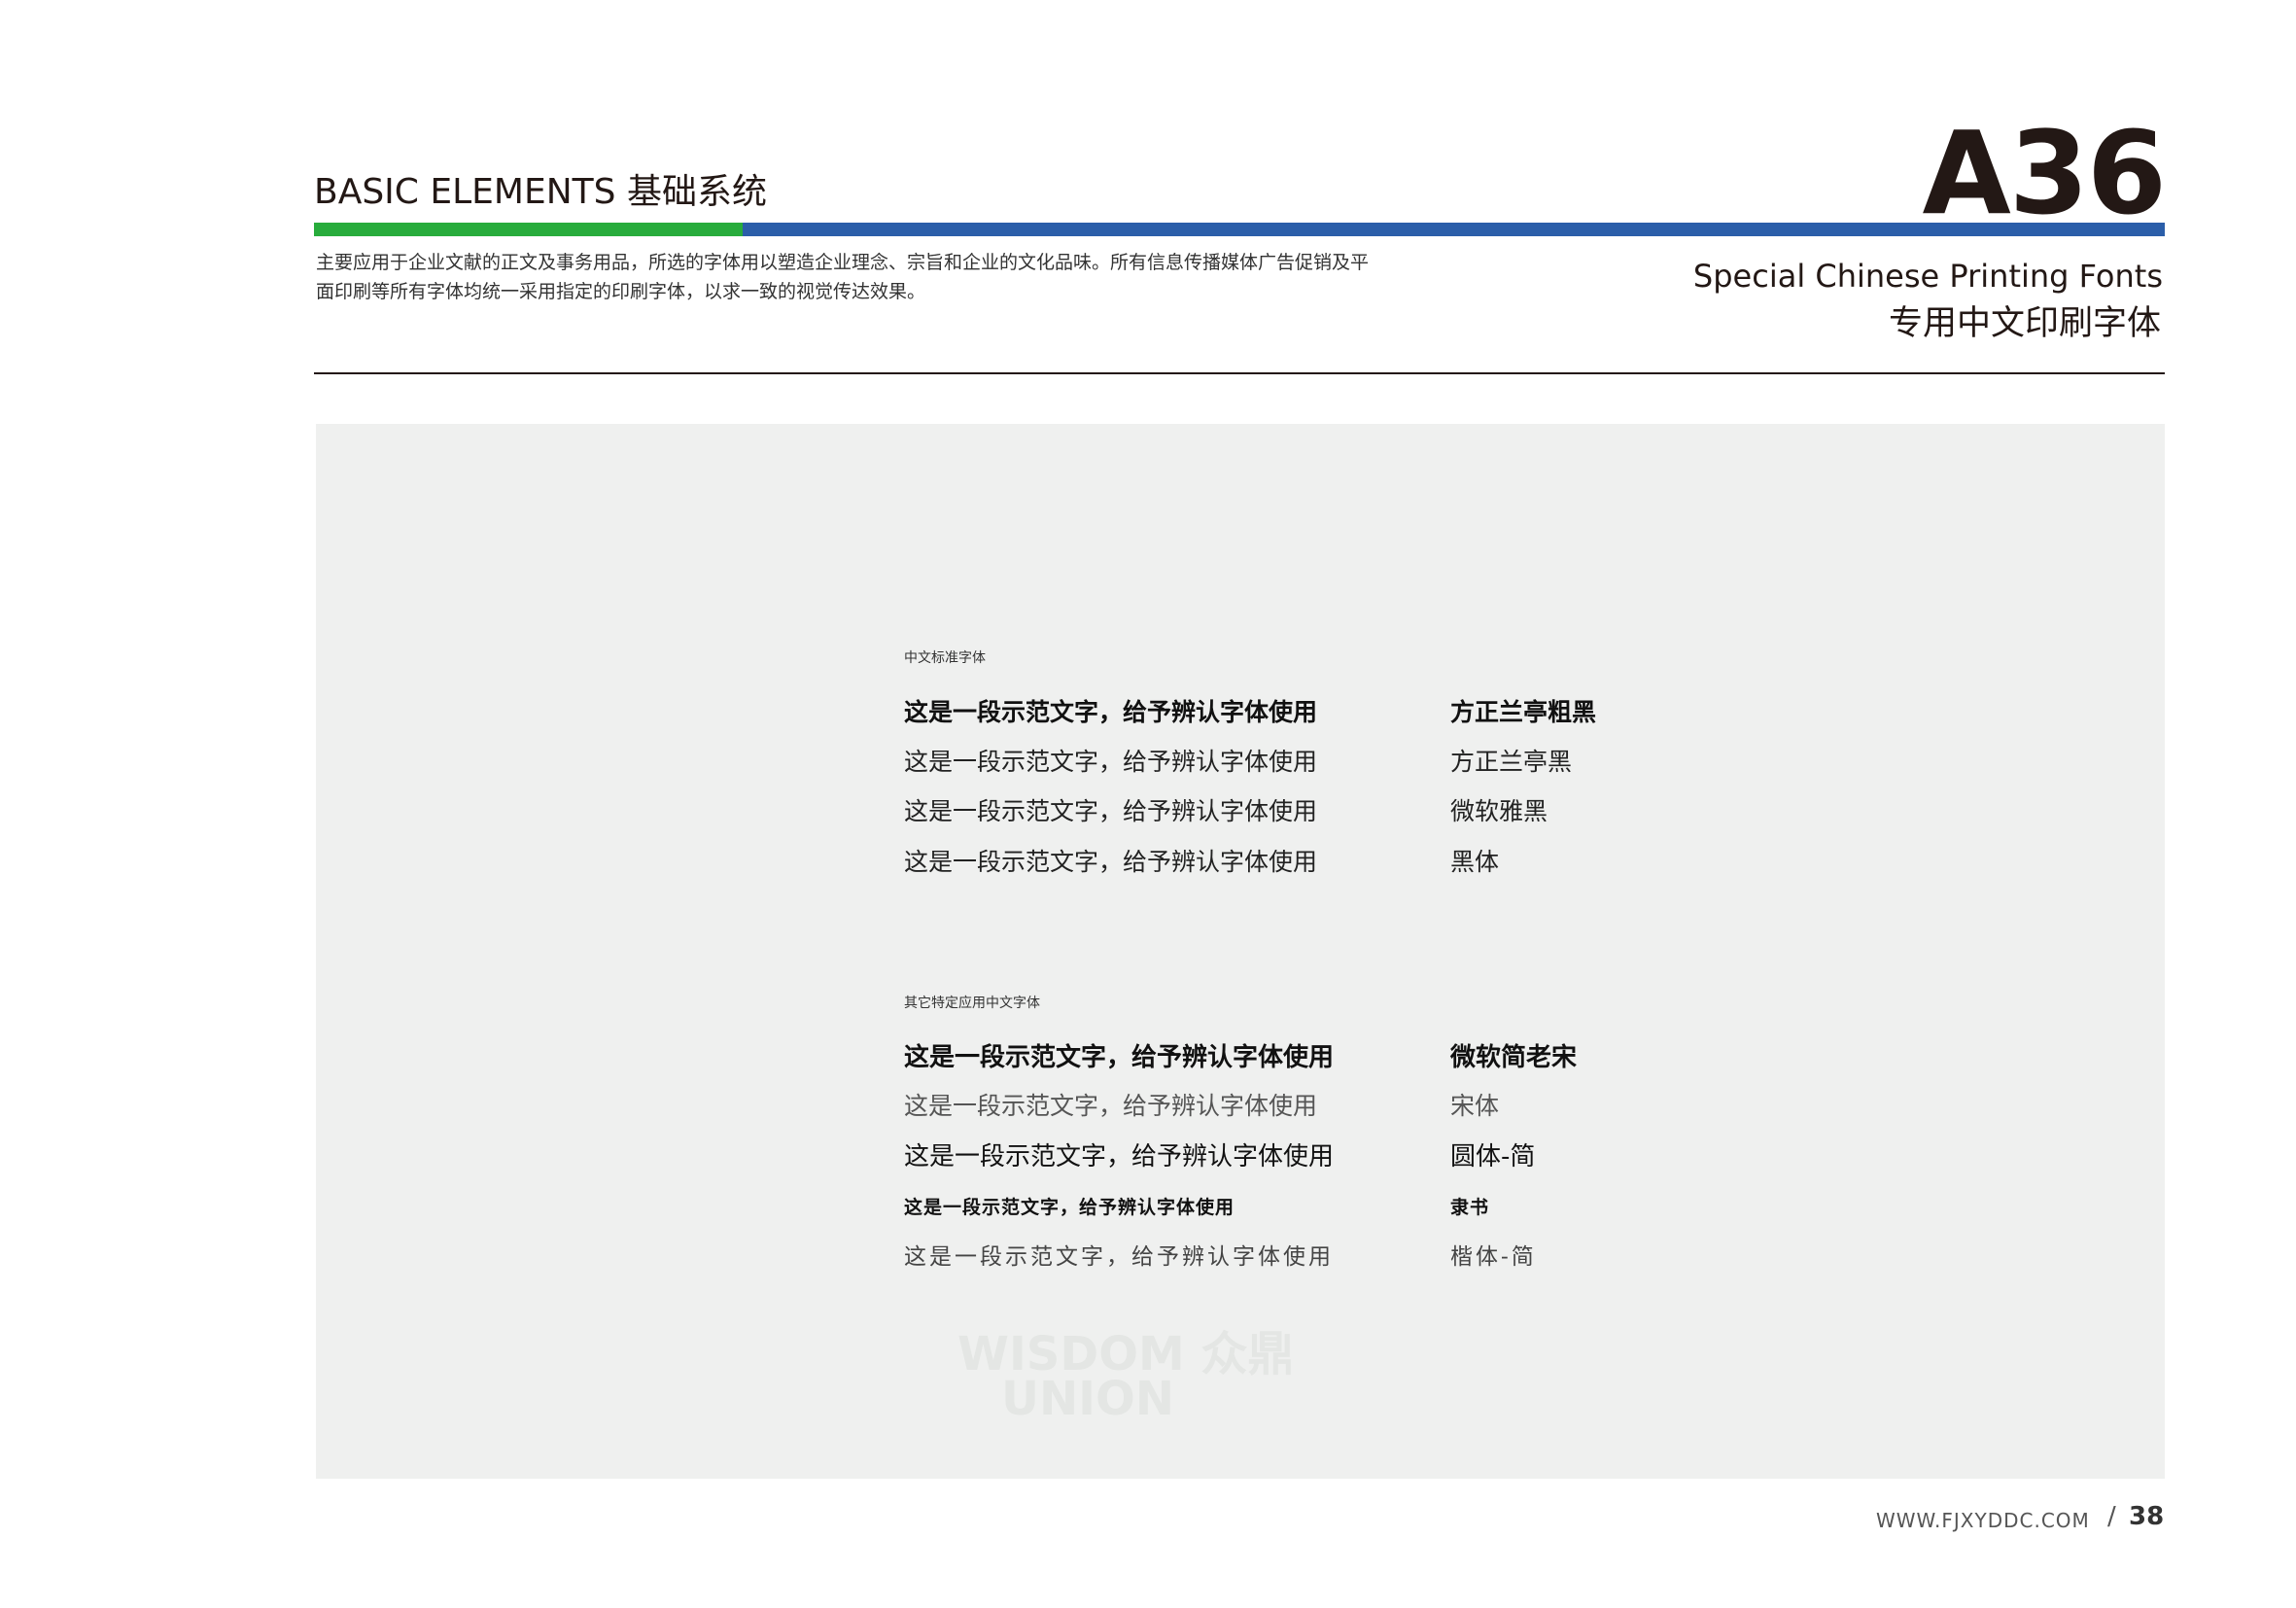 This screenshot has height=1608, width=2296. Describe the element at coordinates (621, 291) in the screenshot. I see `intro-line-2: 面印刷等所有字体均统一采用指定的印刷字体，以求一致的视觉传达效果。` at that location.